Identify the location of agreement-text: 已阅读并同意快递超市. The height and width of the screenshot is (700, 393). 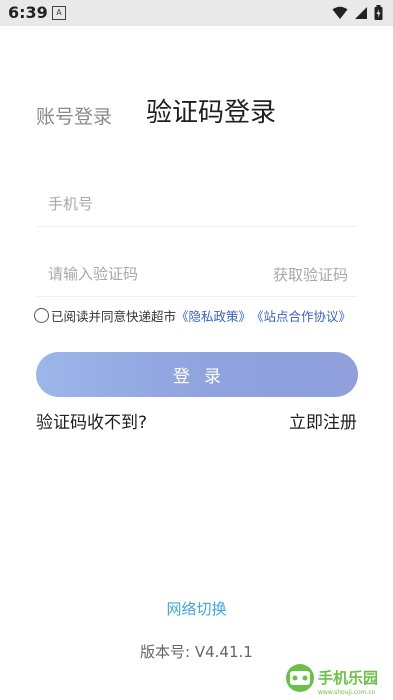
(114, 316).